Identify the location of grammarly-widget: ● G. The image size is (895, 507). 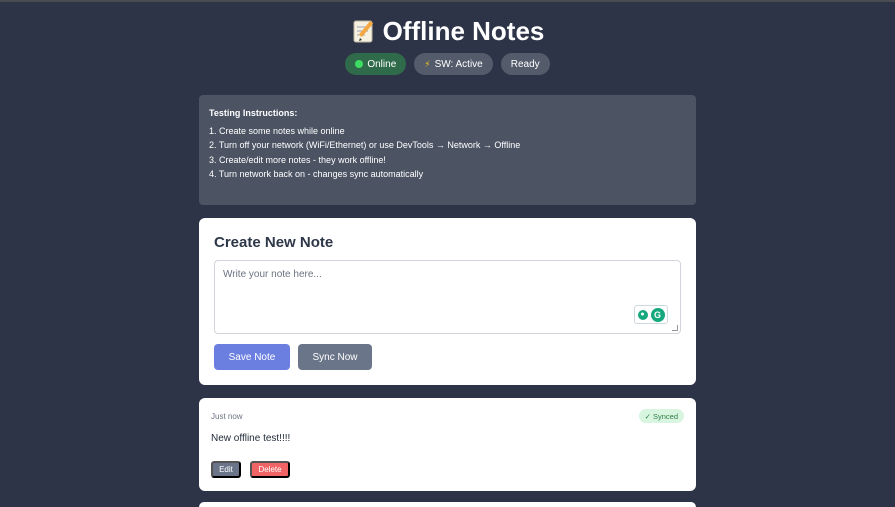
(651, 314).